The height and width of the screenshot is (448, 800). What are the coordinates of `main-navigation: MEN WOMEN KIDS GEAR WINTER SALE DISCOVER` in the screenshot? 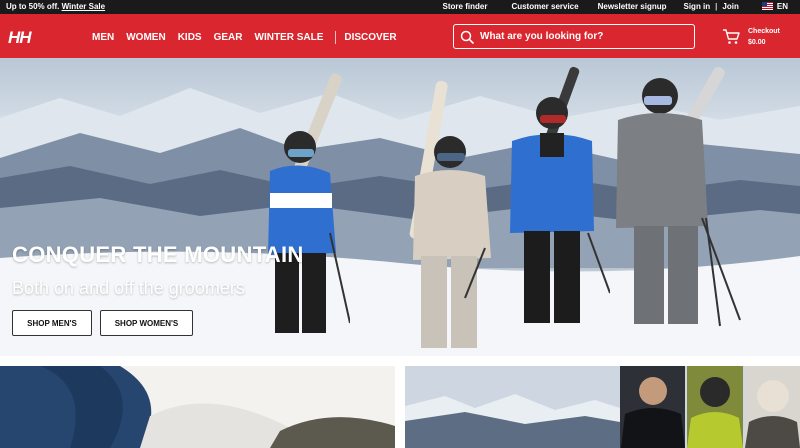 It's located at (250, 37).